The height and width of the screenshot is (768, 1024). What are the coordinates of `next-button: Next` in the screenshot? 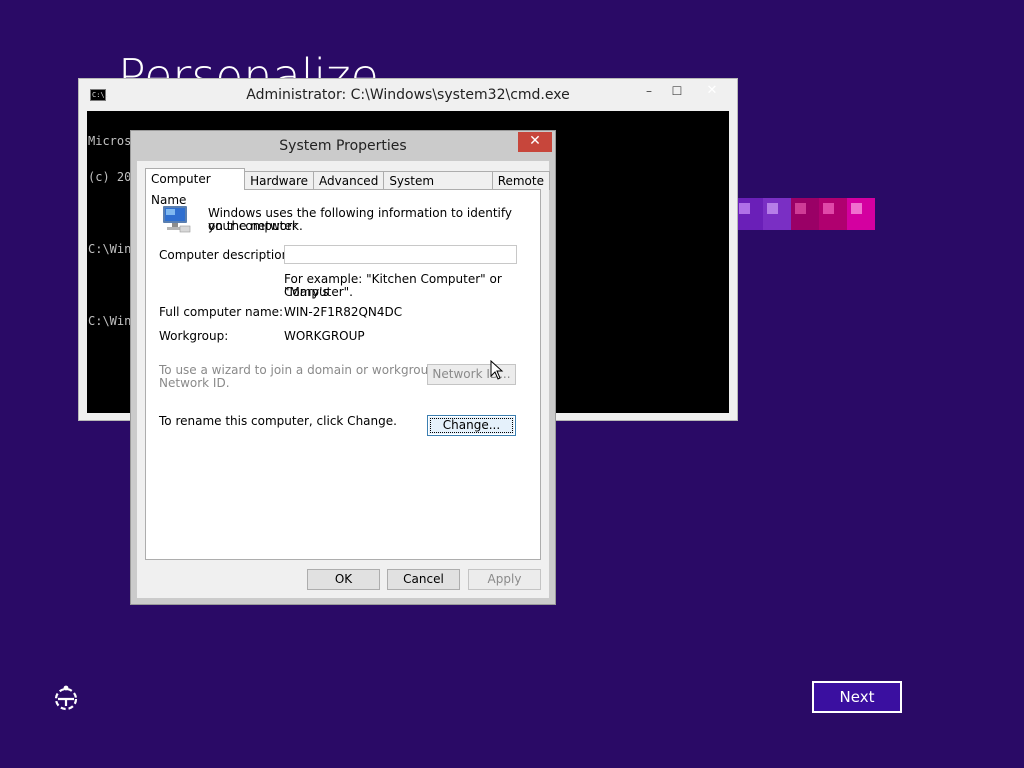 It's located at (857, 697).